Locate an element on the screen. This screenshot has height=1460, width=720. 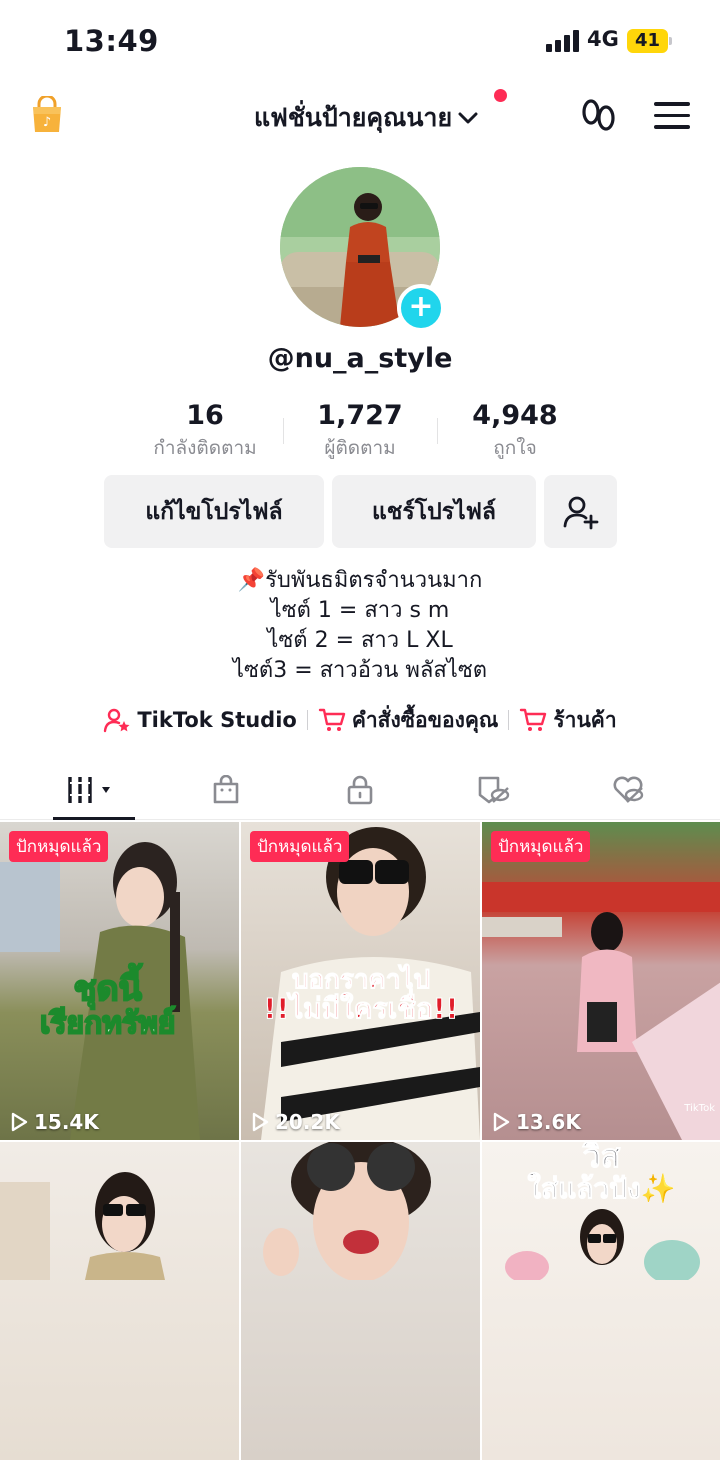
view-count-value: 13.6K is located at coordinates (548, 1122).